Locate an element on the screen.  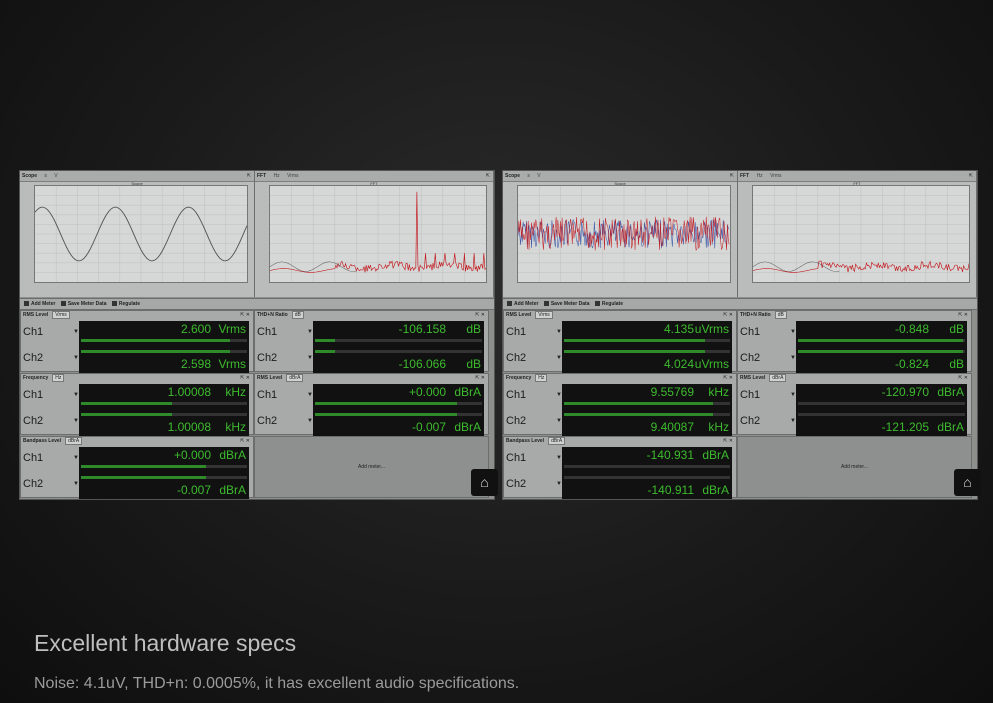
readout-unit: kHz is located at coordinates (235, 427).